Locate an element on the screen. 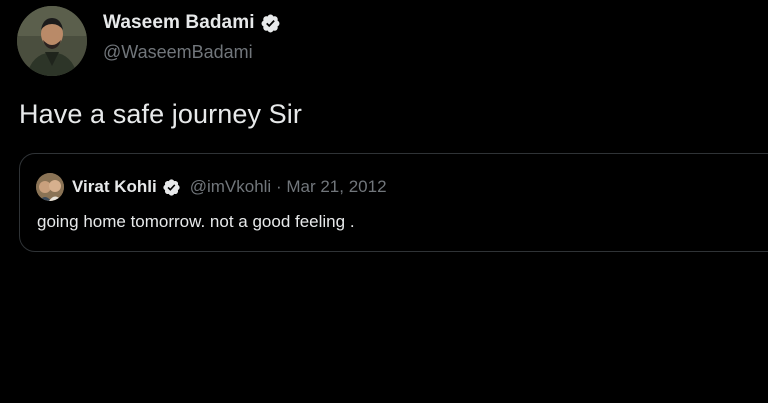  tweet-text: Have a safe journey Sir is located at coordinates (160, 114).